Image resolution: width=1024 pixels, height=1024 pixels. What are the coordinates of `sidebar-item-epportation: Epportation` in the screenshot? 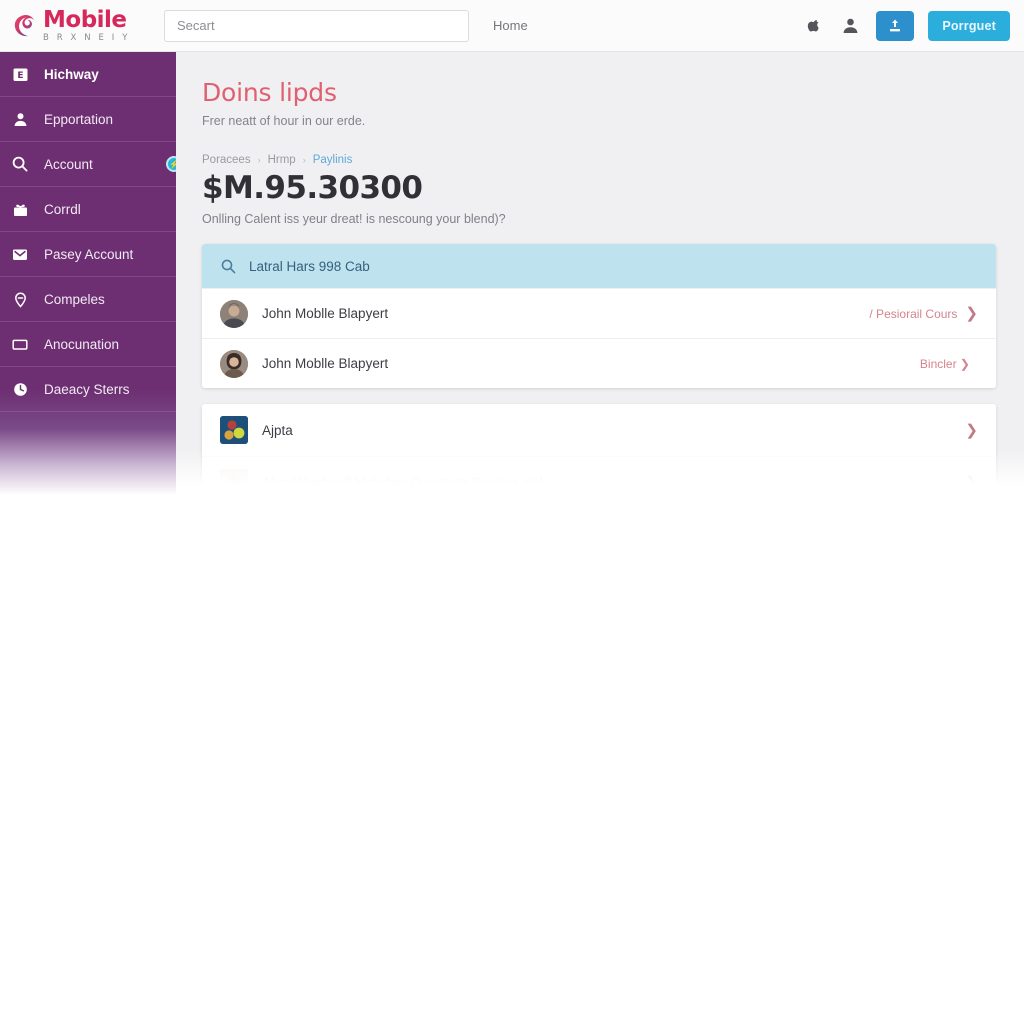 It's located at (88, 119).